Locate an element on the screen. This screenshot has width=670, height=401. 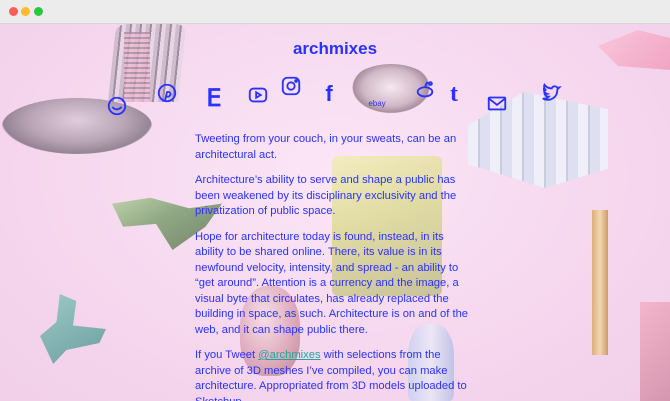
email-letter-icon: 𝖤 is located at coordinates (214, 99).